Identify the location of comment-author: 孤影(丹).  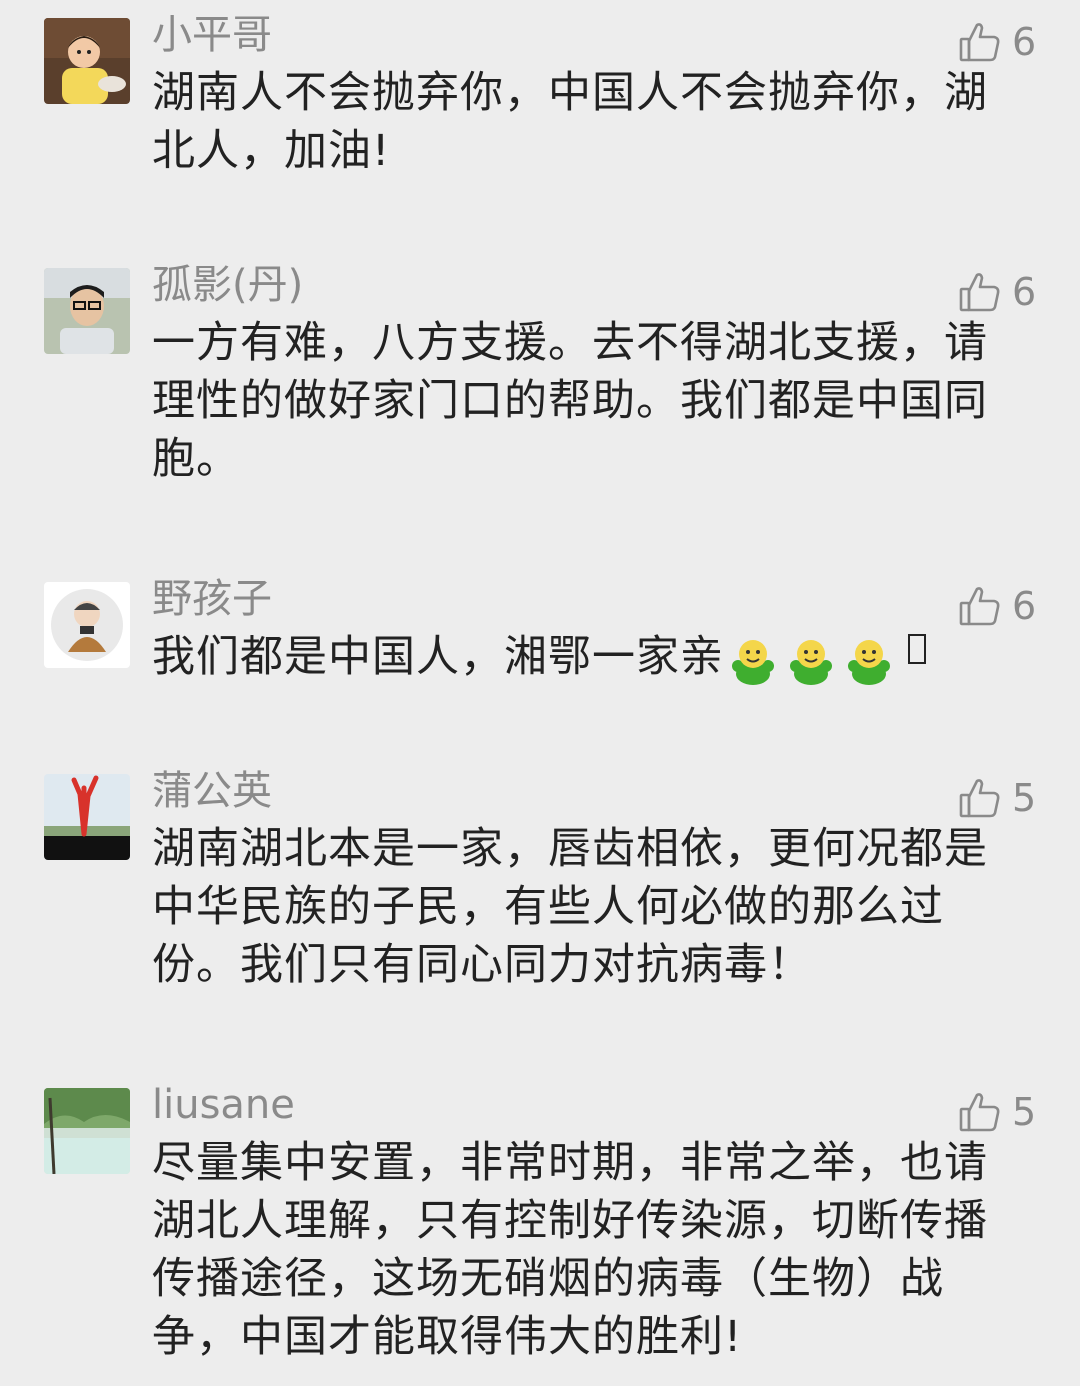
(227, 285).